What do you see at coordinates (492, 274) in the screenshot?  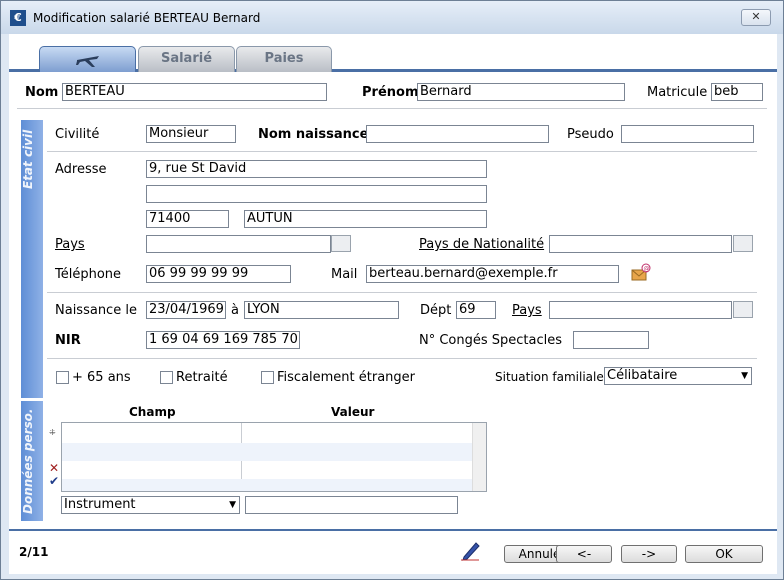 I see `mail-field: berteau.bernard@exemple.fr` at bounding box center [492, 274].